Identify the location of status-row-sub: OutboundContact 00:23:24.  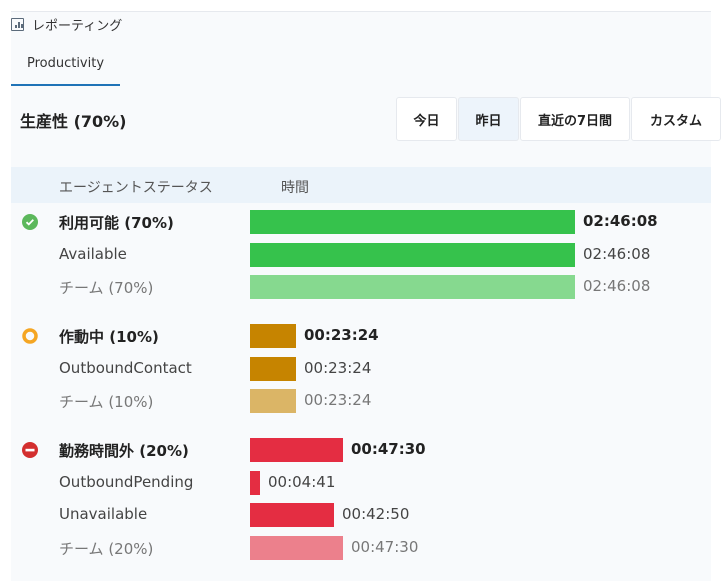
(361, 369).